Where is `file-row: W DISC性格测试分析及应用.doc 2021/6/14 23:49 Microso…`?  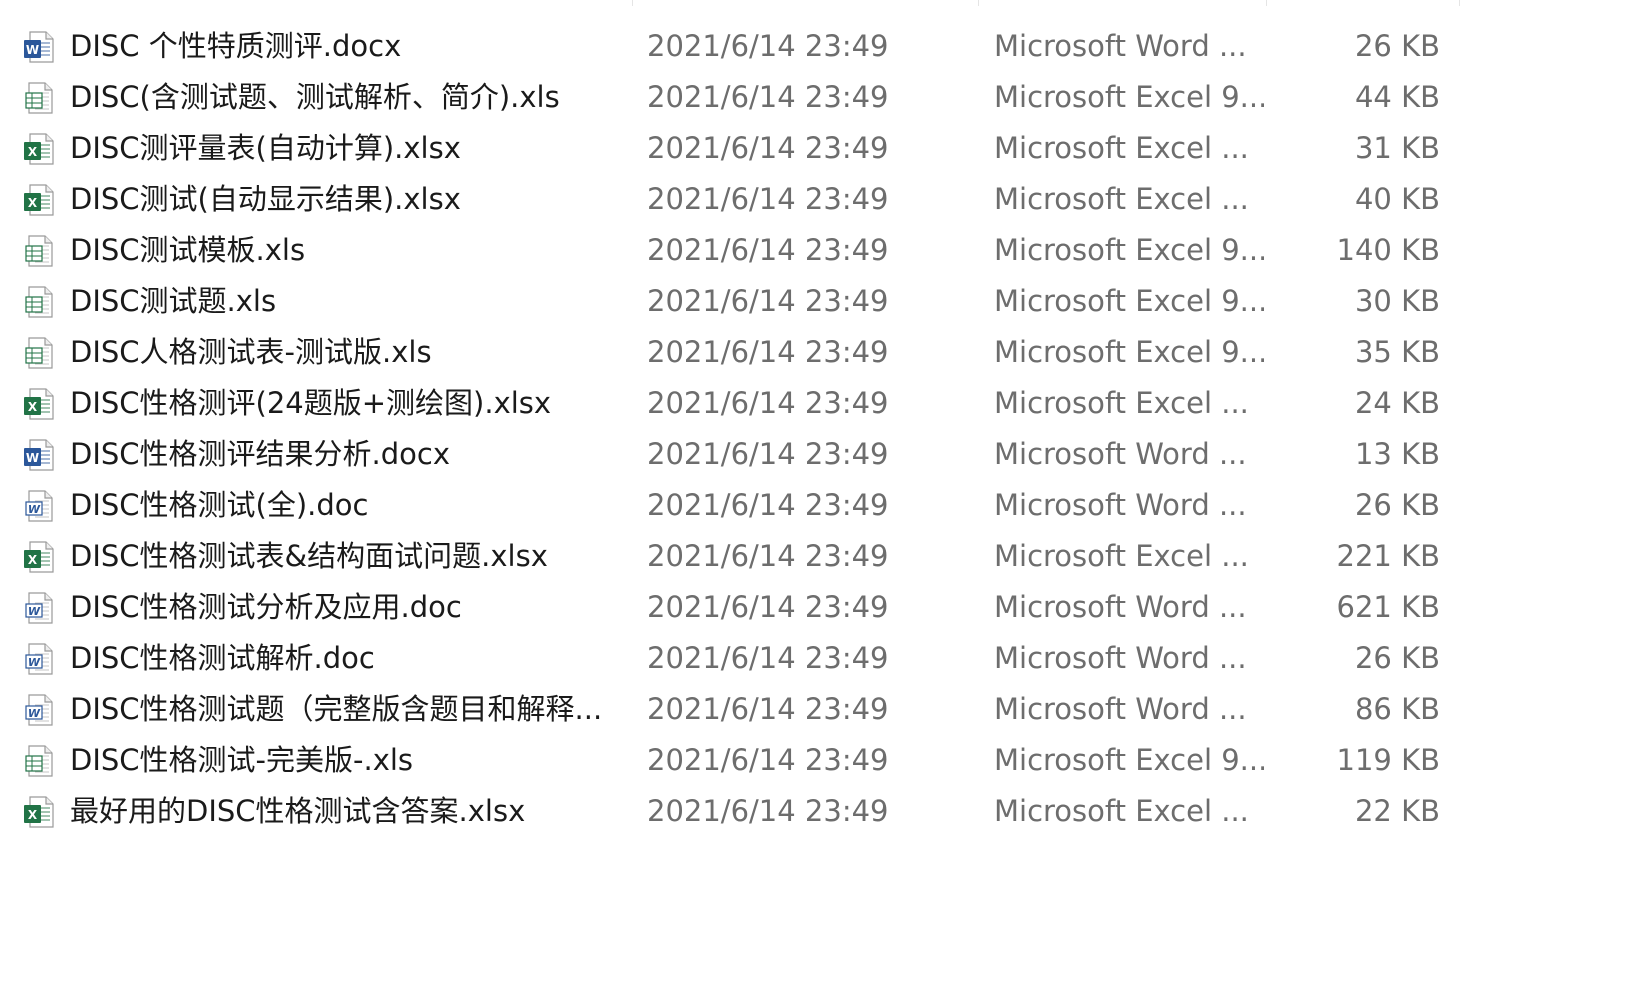
file-row: W DISC性格测试分析及应用.doc 2021/6/14 23:49 Microso… is located at coordinates (814, 607).